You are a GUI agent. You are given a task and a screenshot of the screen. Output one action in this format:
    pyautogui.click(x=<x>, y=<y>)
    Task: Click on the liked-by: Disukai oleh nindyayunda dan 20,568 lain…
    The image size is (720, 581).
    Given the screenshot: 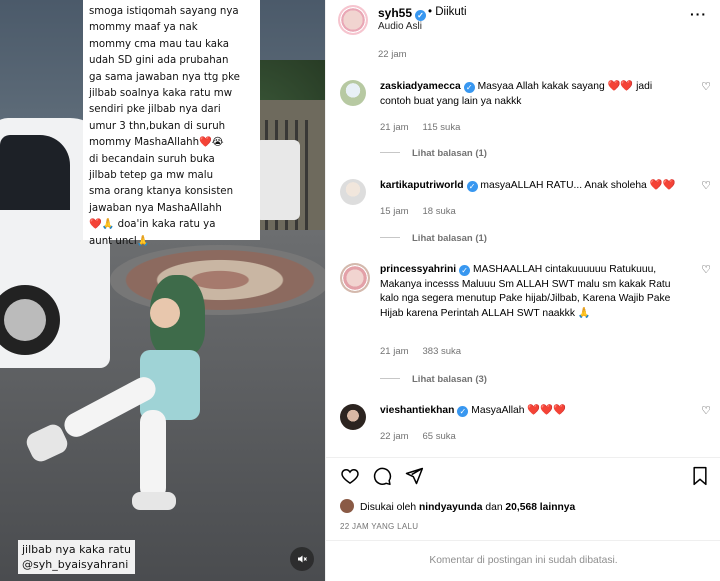 What is the action you would take?
    pyautogui.click(x=457, y=506)
    